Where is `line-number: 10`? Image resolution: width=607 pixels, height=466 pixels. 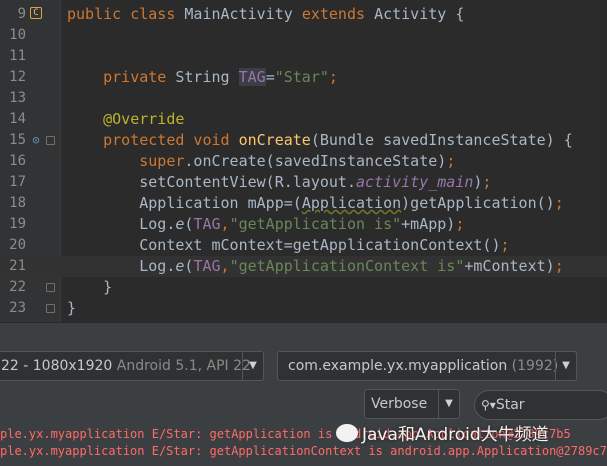 line-number: 10 is located at coordinates (17, 35).